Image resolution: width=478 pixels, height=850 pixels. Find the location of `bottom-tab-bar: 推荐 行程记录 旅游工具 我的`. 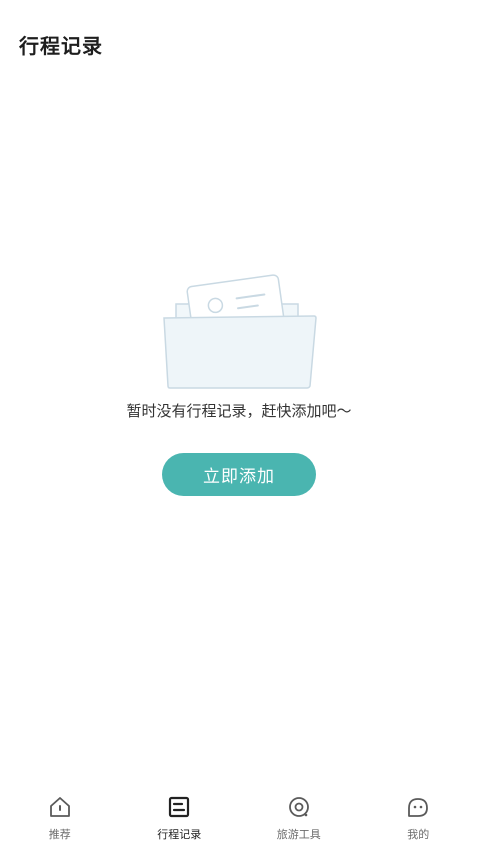

bottom-tab-bar: 推荐 行程记录 旅游工具 我的 is located at coordinates (239, 818).